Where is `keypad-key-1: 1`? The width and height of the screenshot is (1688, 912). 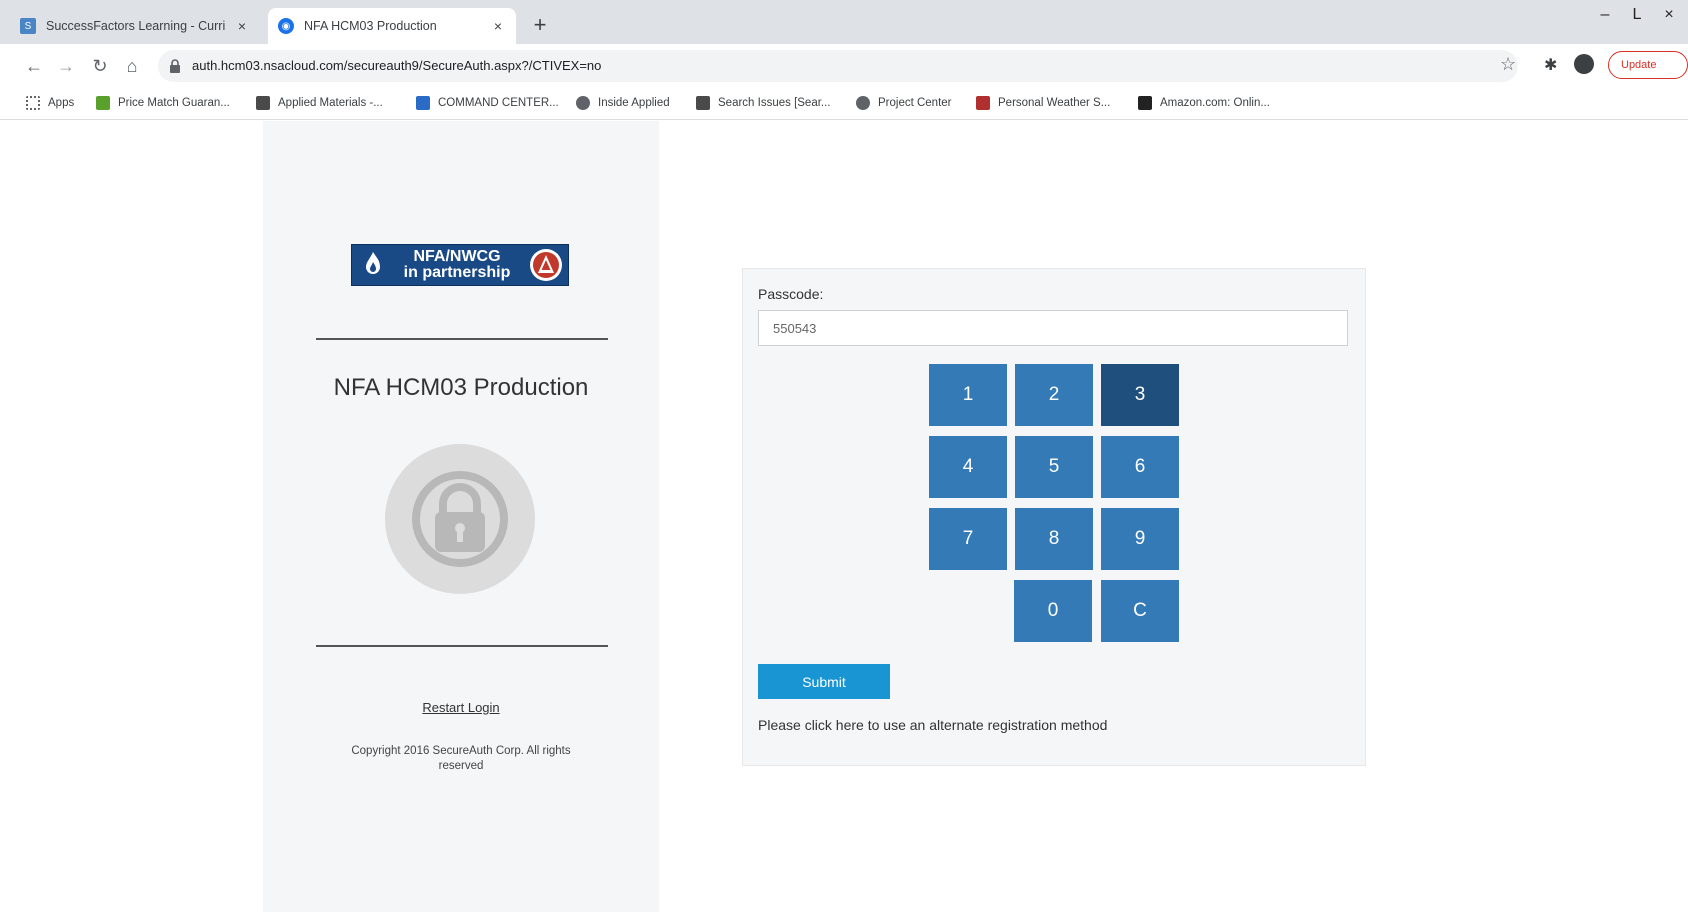
keypad-key-1: 1 is located at coordinates (968, 395).